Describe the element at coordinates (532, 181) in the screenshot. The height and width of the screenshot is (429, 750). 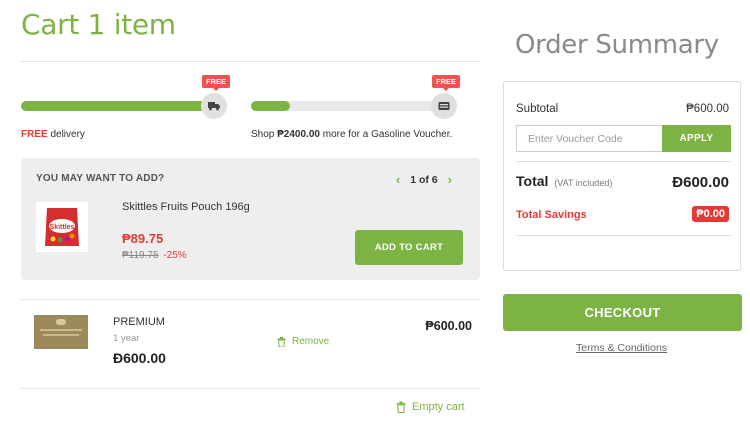
I see `total-text: Total` at that location.